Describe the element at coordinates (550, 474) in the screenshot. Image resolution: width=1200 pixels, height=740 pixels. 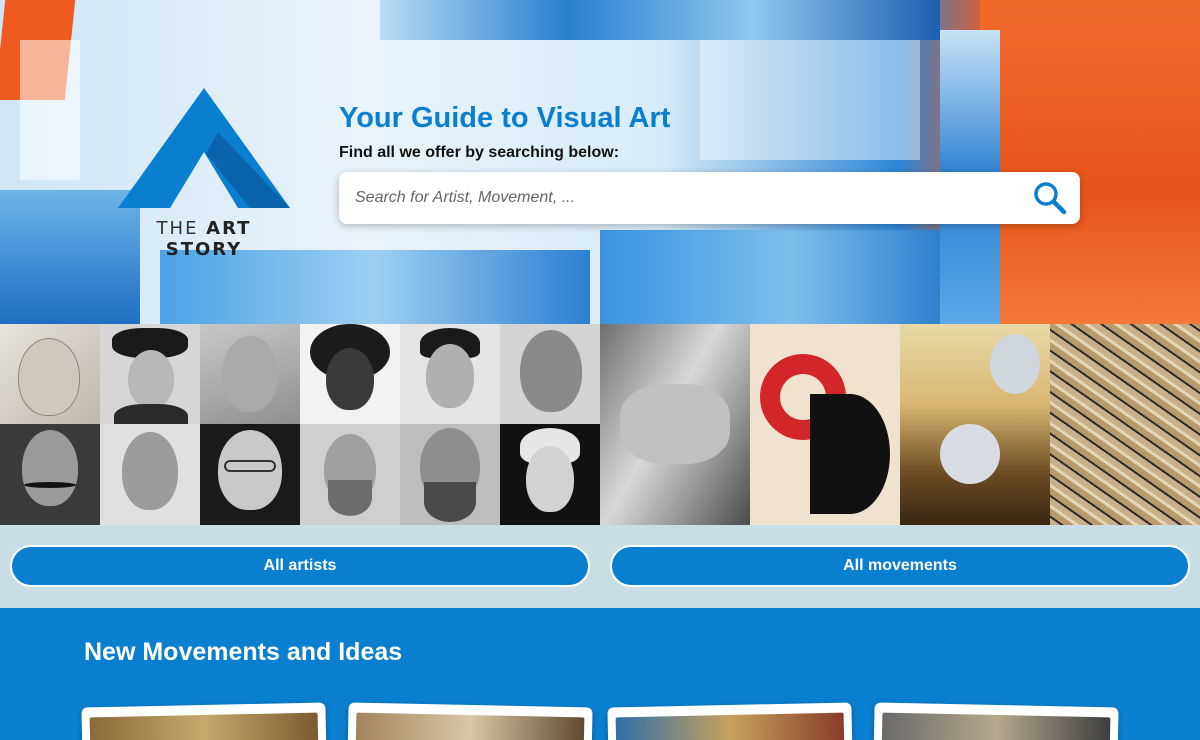
I see `portrait-woman-short-hair` at that location.